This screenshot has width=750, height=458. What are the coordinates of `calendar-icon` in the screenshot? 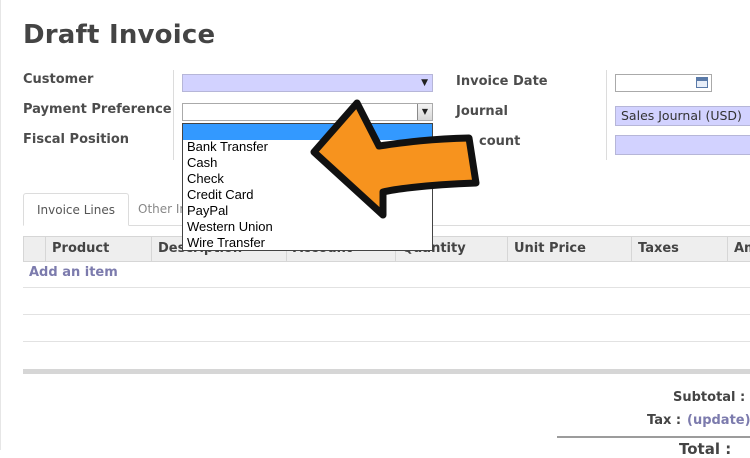 It's located at (702, 82).